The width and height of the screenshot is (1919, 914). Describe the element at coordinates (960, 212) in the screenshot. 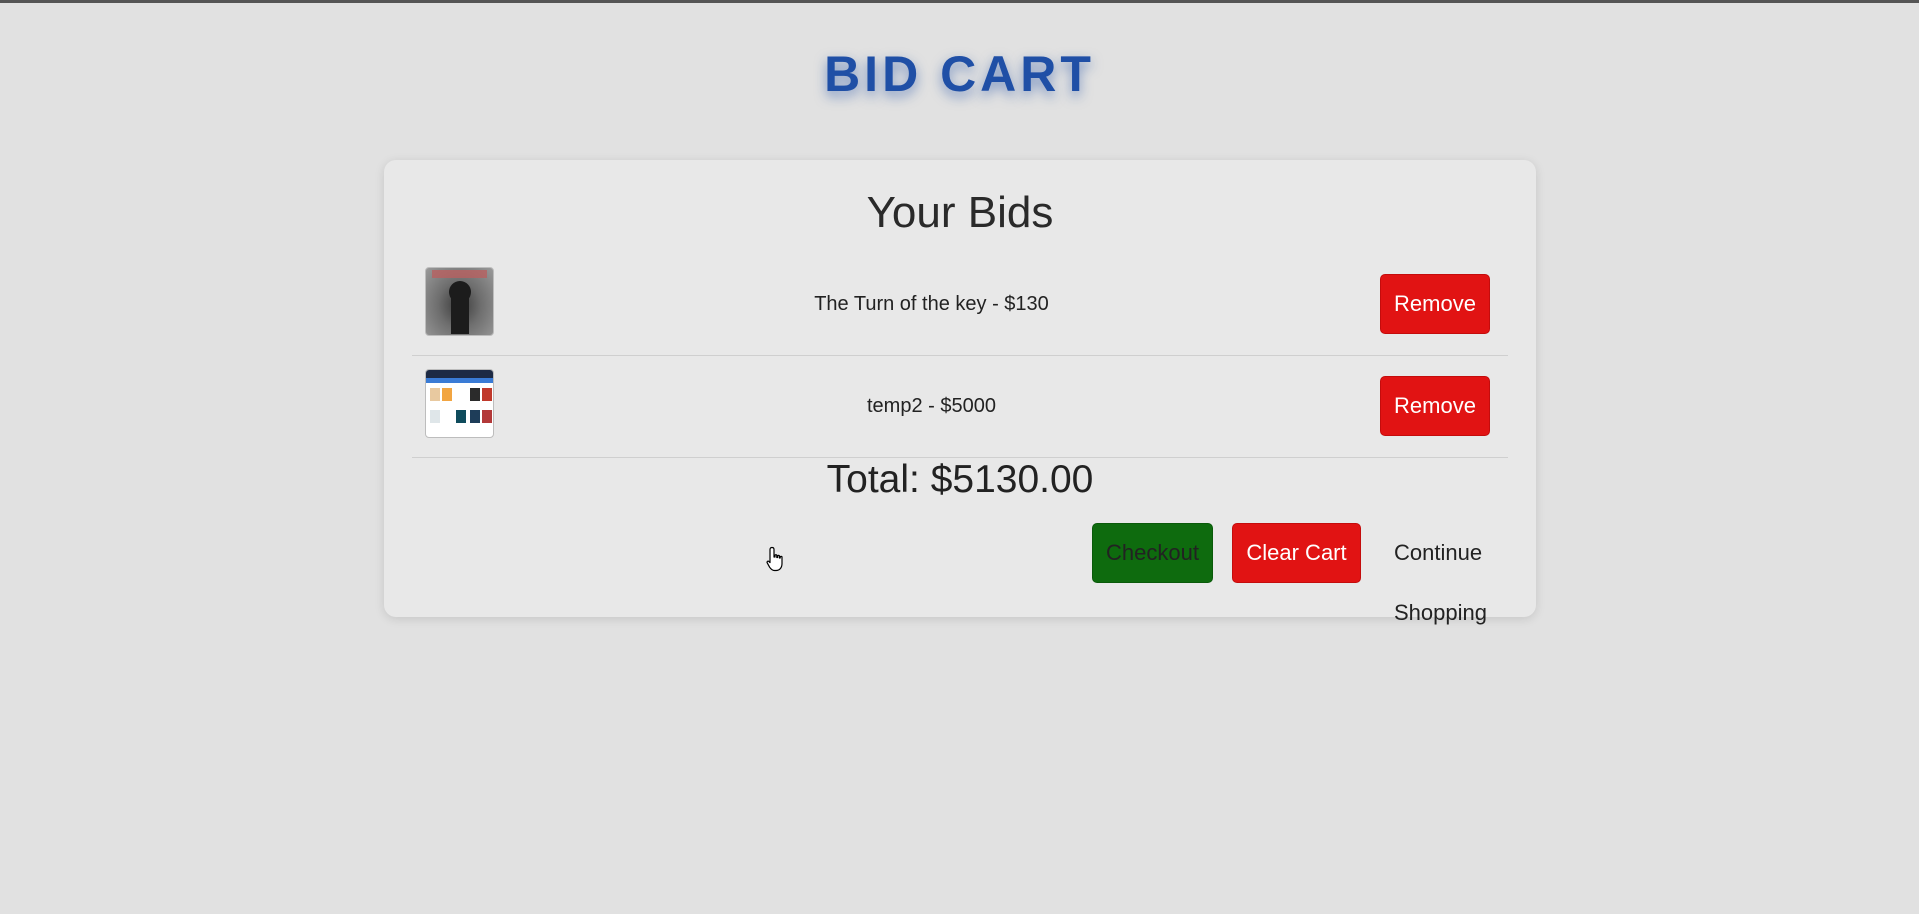

I see `bids-heading: Your Bids` at that location.